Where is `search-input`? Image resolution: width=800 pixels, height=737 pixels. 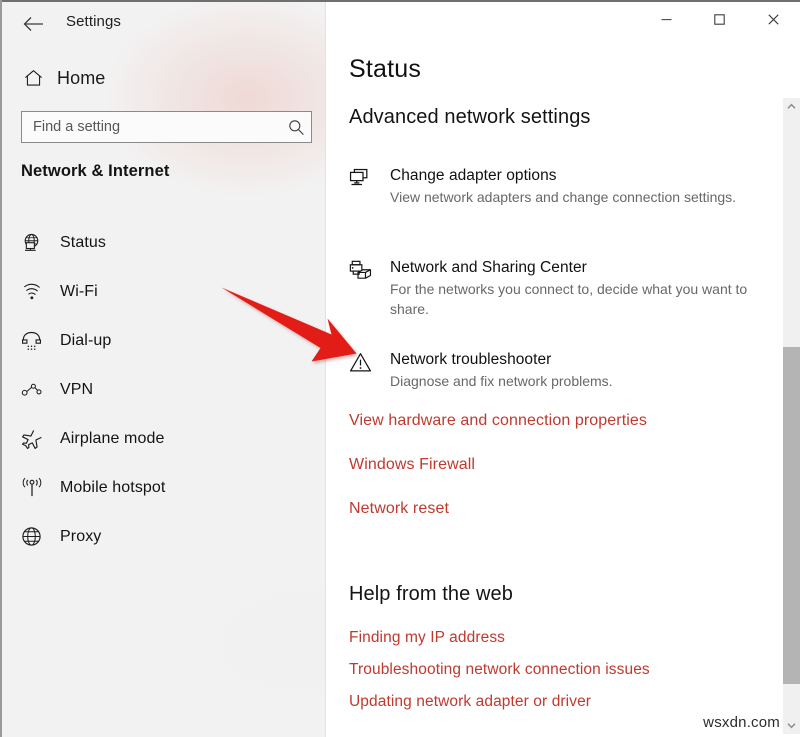
search-input is located at coordinates (151, 127).